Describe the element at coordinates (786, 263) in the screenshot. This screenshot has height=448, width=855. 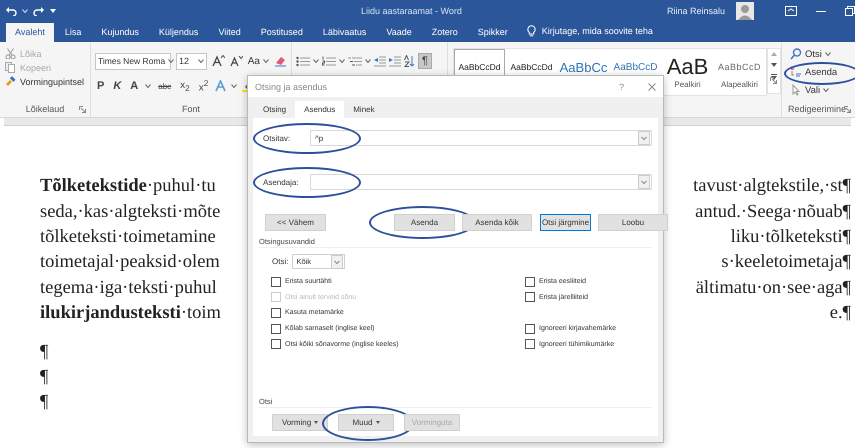
I see `paragraph-text: s·keeletoimetaja¶` at that location.